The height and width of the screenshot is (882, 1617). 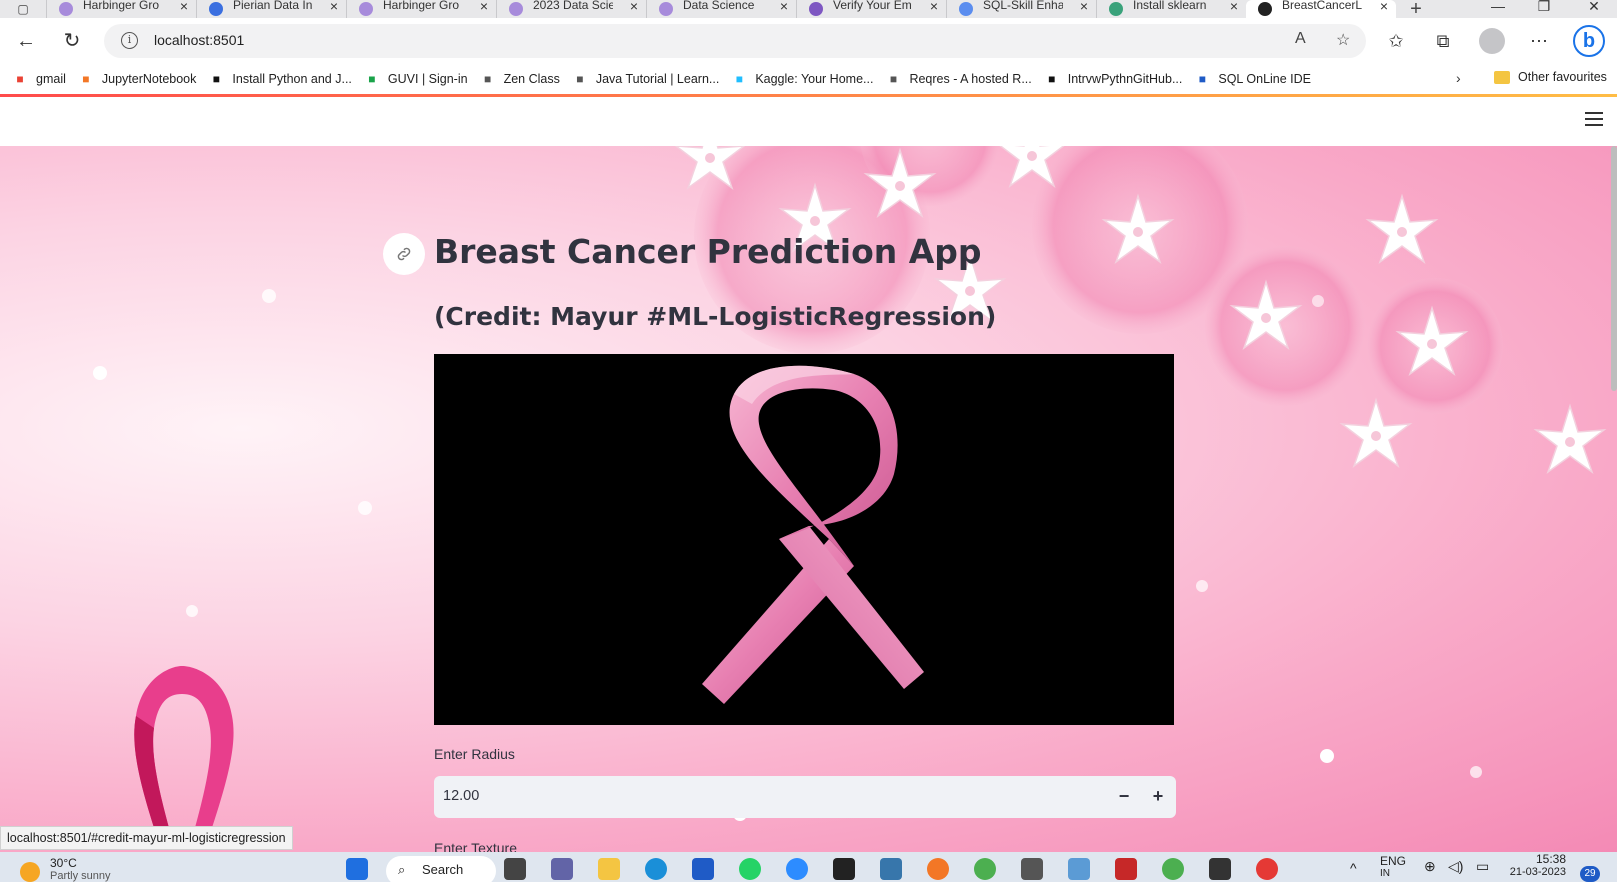 I want to click on notification-badge: 29, so click(x=1590, y=874).